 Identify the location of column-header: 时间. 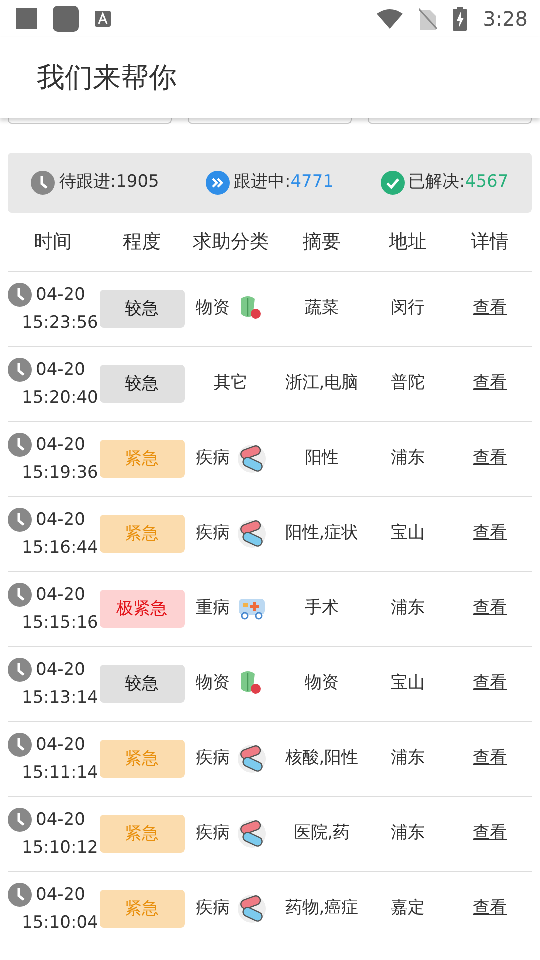
(53, 241).